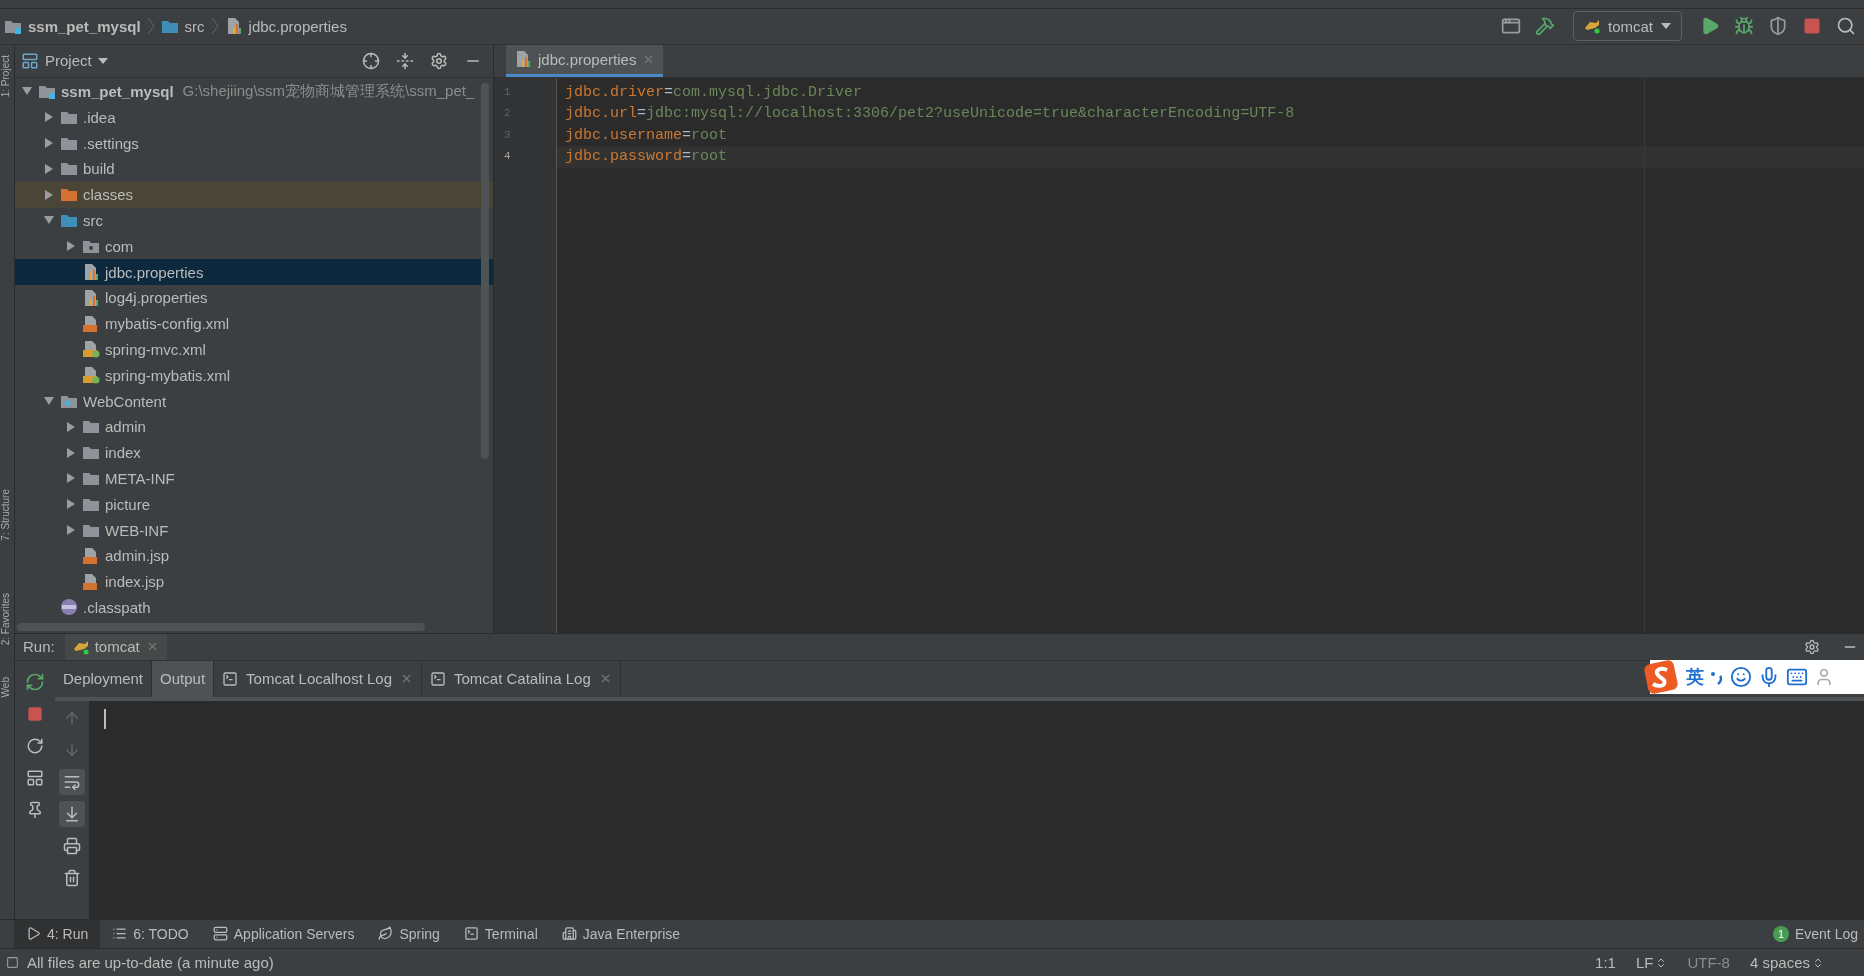 The image size is (1864, 976). What do you see at coordinates (123, 453) in the screenshot?
I see `tree-item-label: index` at bounding box center [123, 453].